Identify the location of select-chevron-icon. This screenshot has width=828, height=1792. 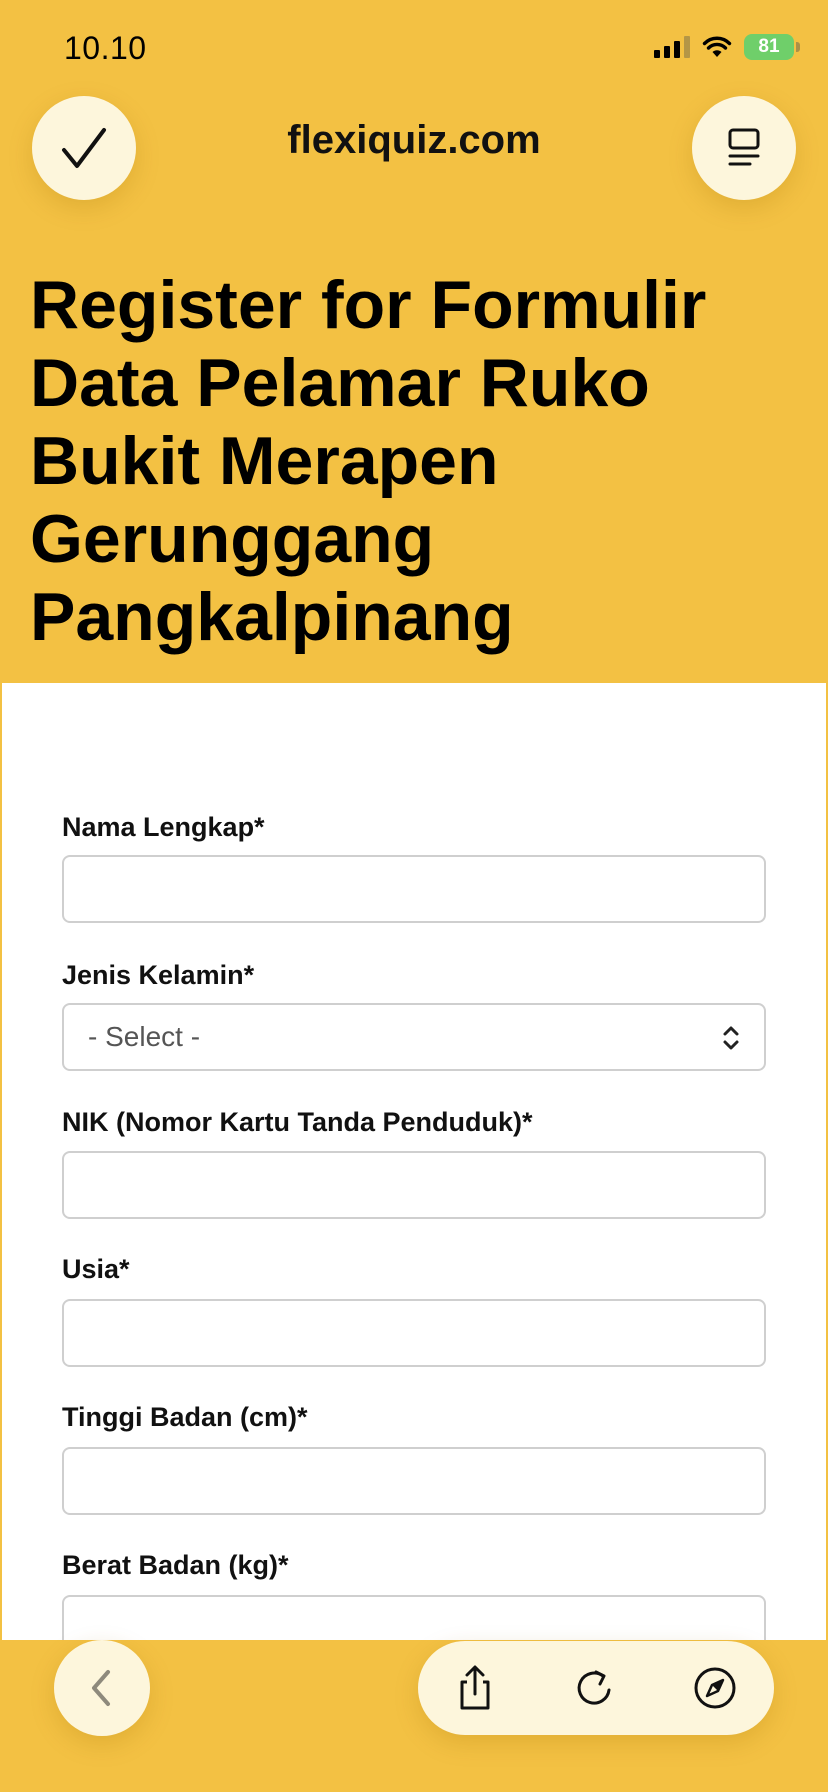
(731, 1038).